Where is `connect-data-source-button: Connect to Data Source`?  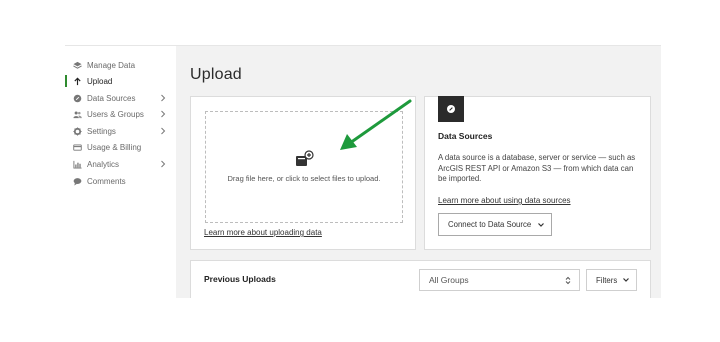
connect-data-source-button: Connect to Data Source is located at coordinates (495, 224).